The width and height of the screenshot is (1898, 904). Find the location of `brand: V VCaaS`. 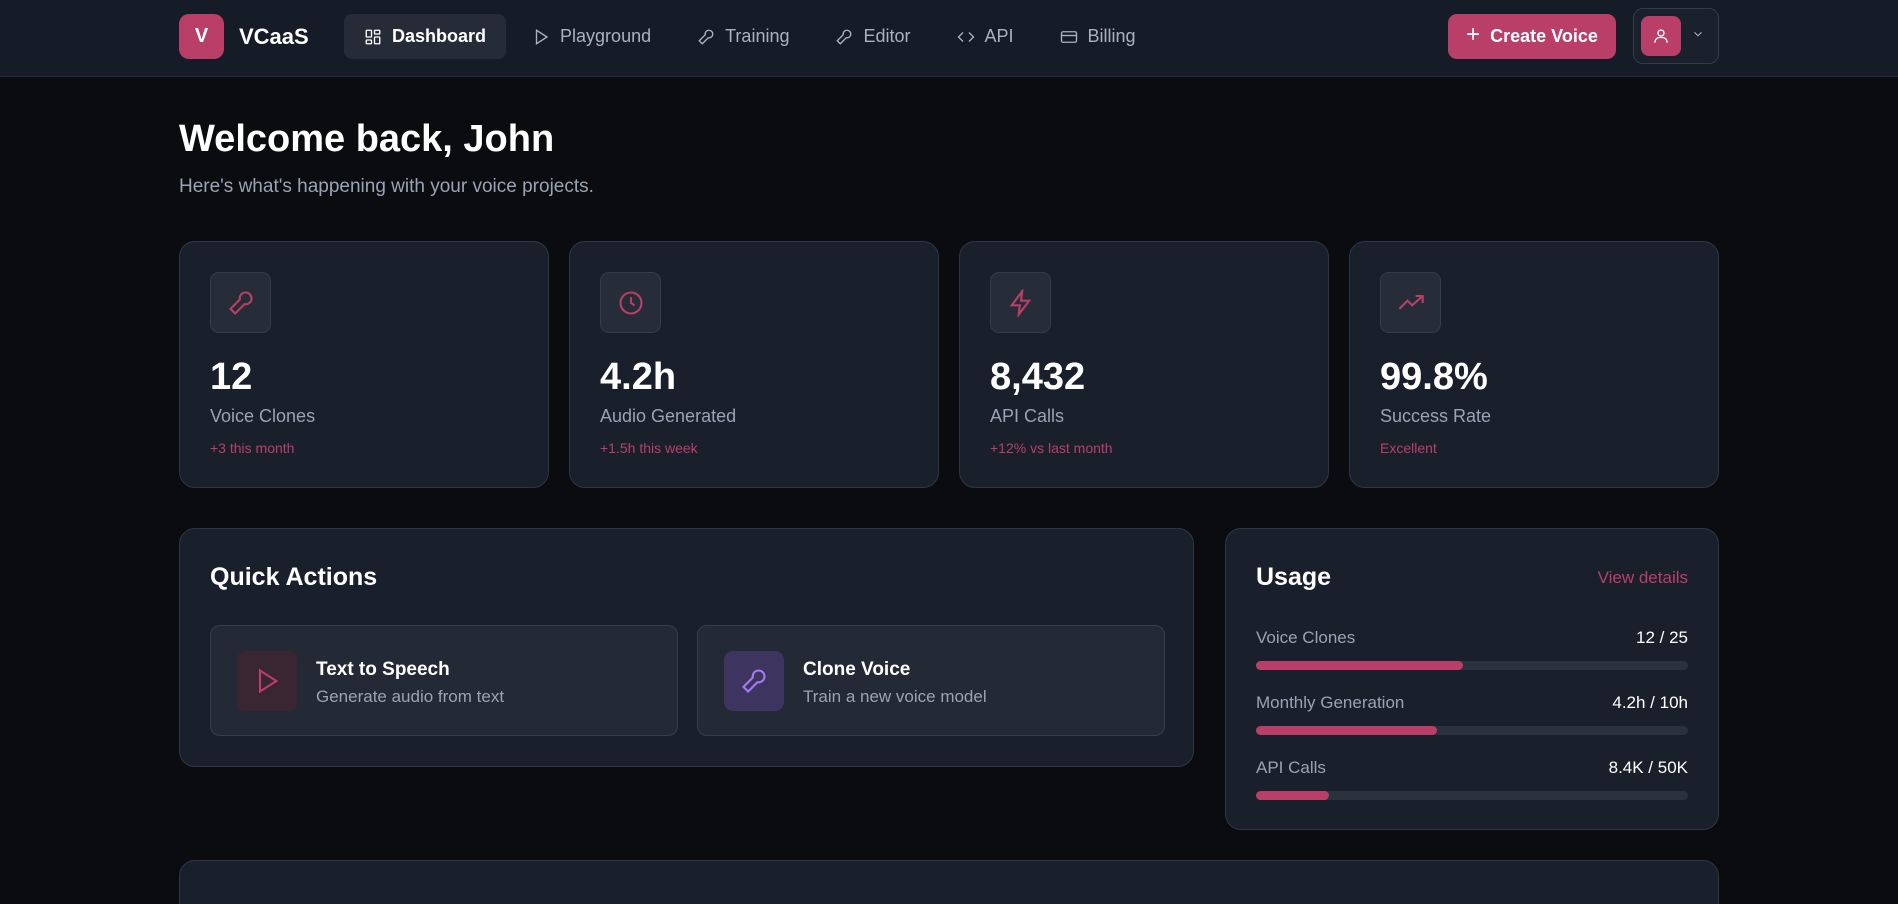

brand: V VCaaS is located at coordinates (244, 36).